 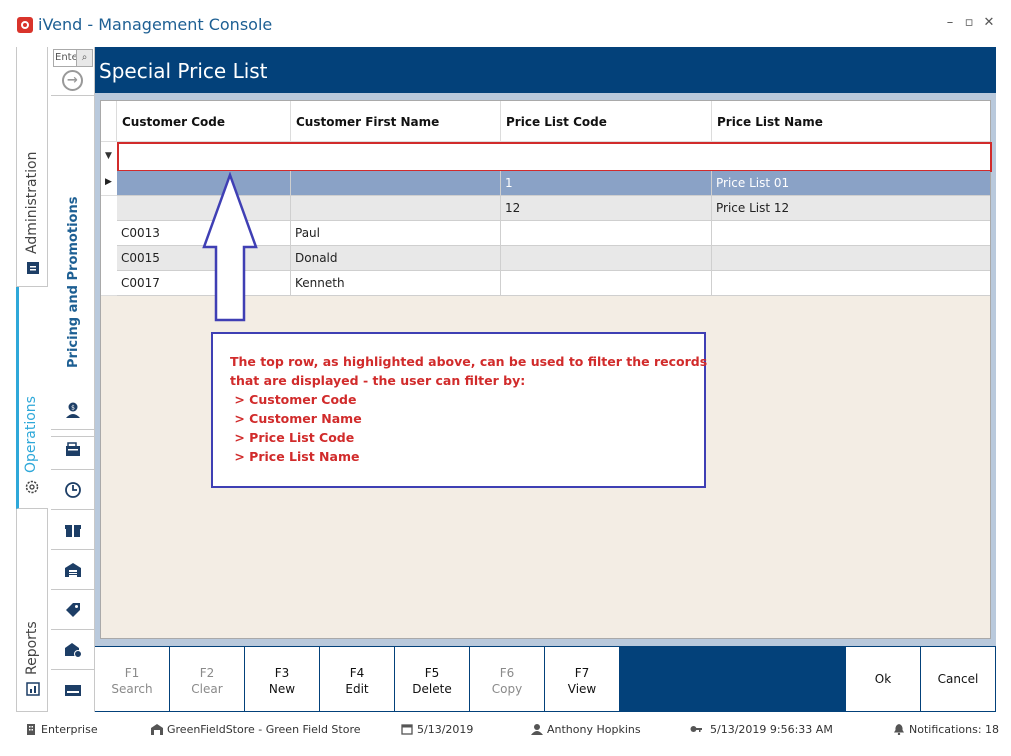 What do you see at coordinates (432, 689) in the screenshot?
I see `fkey-label: Delete` at bounding box center [432, 689].